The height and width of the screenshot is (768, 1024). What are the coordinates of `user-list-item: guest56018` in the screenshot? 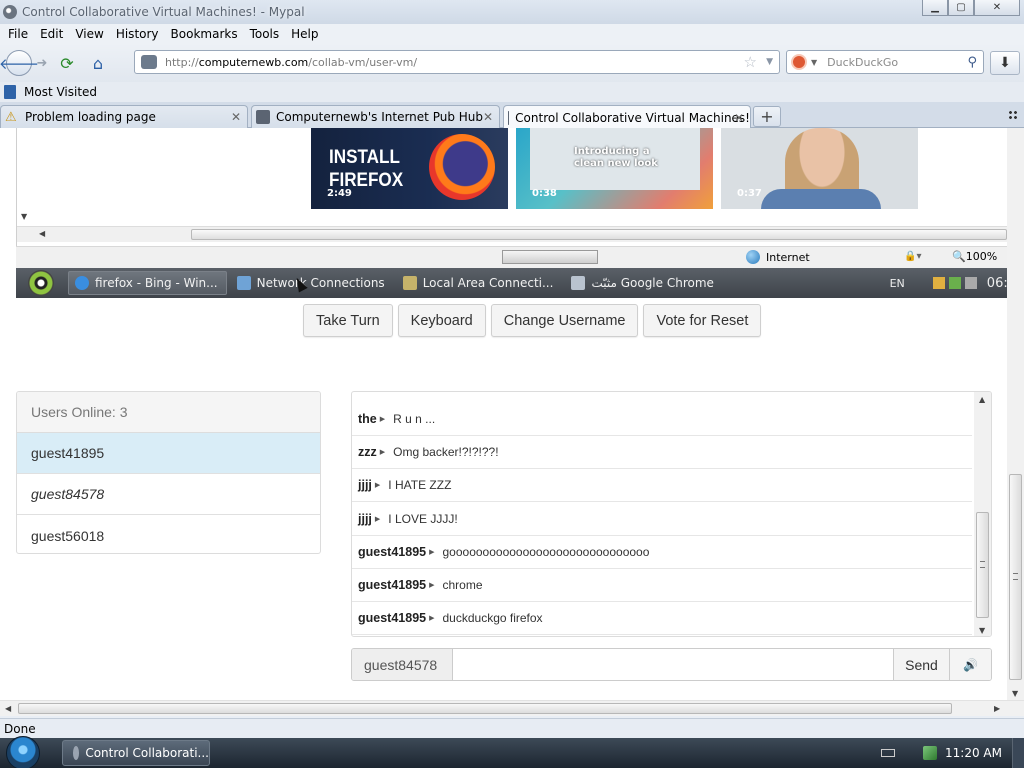 It's located at (168, 534).